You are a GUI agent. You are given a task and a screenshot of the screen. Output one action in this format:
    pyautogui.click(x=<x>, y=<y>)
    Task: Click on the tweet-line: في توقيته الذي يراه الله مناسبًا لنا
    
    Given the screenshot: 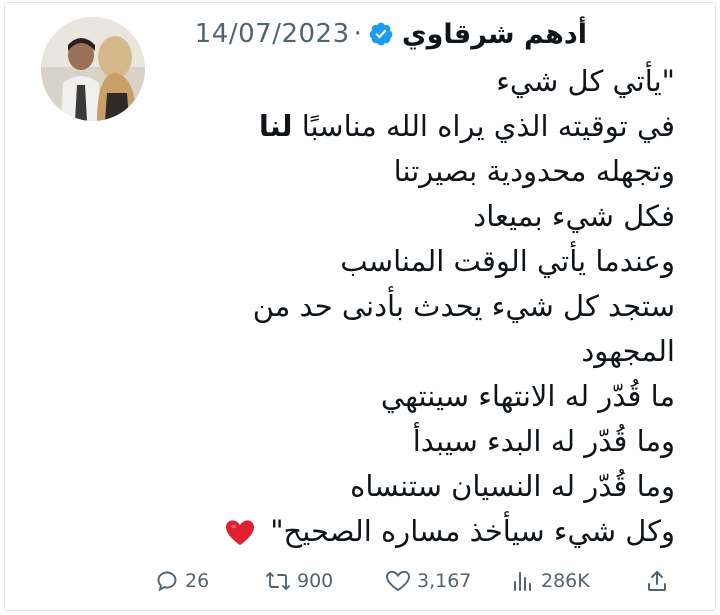 What is the action you would take?
    pyautogui.click(x=415, y=126)
    